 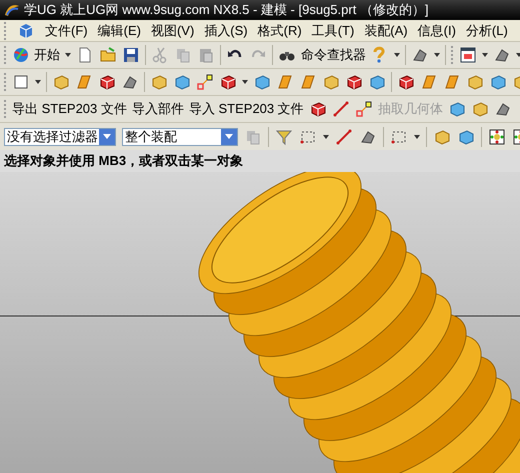 What do you see at coordinates (36, 55) in the screenshot?
I see `start-button: 开始` at bounding box center [36, 55].